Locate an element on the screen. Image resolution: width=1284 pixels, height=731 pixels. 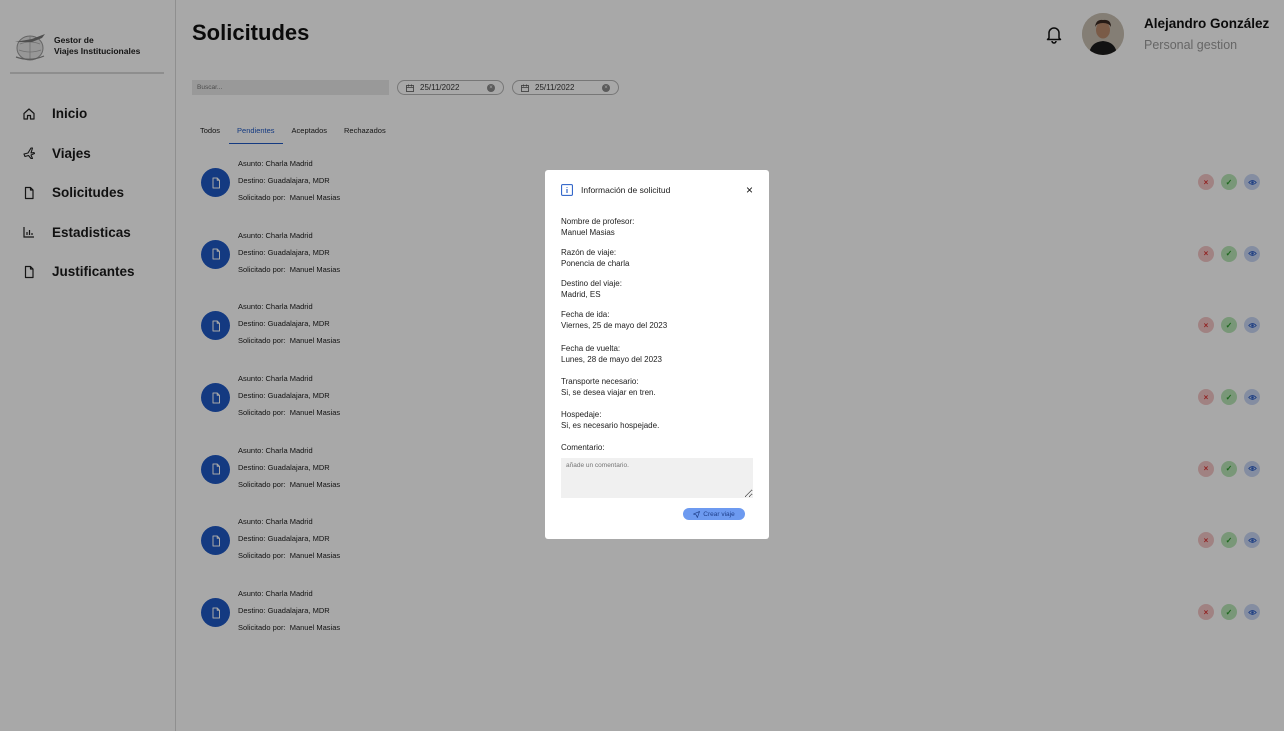
field-label: Razón de viaje: is located at coordinates (589, 252).